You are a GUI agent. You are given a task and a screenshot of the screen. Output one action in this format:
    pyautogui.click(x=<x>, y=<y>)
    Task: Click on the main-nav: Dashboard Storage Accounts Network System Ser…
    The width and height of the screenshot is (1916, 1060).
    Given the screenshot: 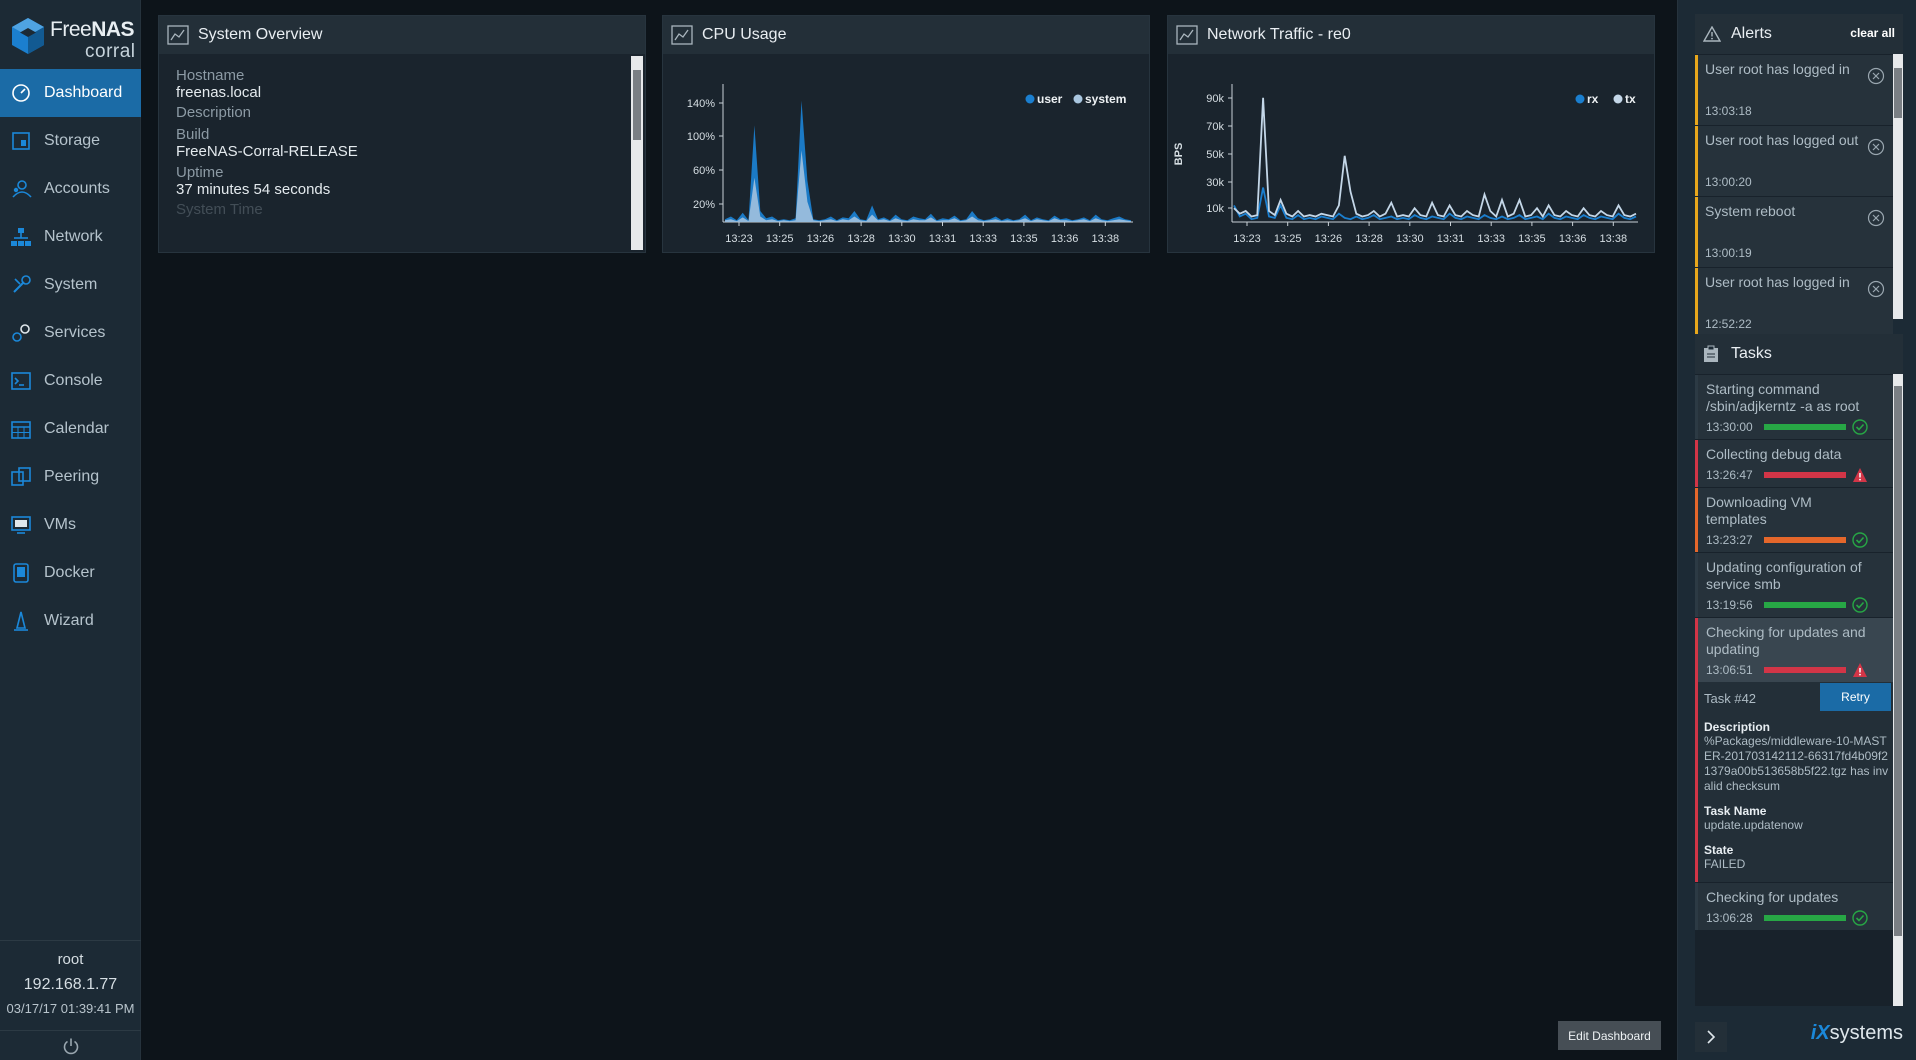 What is the action you would take?
    pyautogui.click(x=70, y=357)
    